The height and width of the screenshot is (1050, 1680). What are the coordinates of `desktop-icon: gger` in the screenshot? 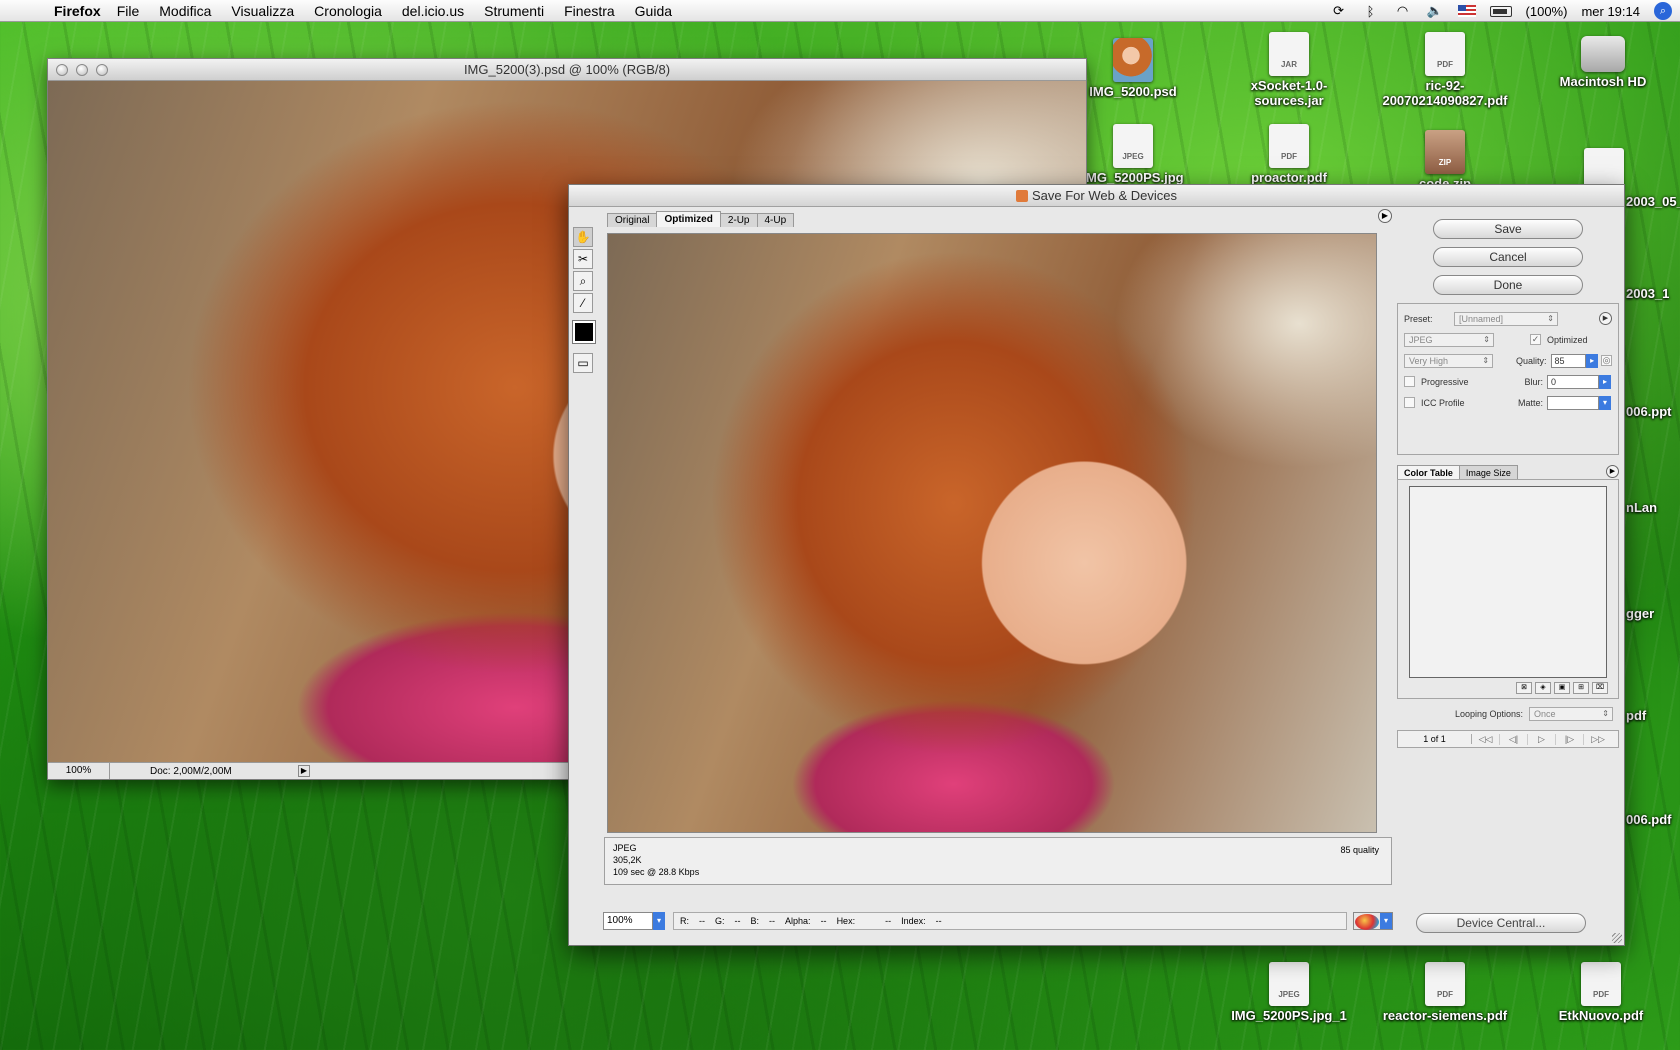 It's located at (1653, 613).